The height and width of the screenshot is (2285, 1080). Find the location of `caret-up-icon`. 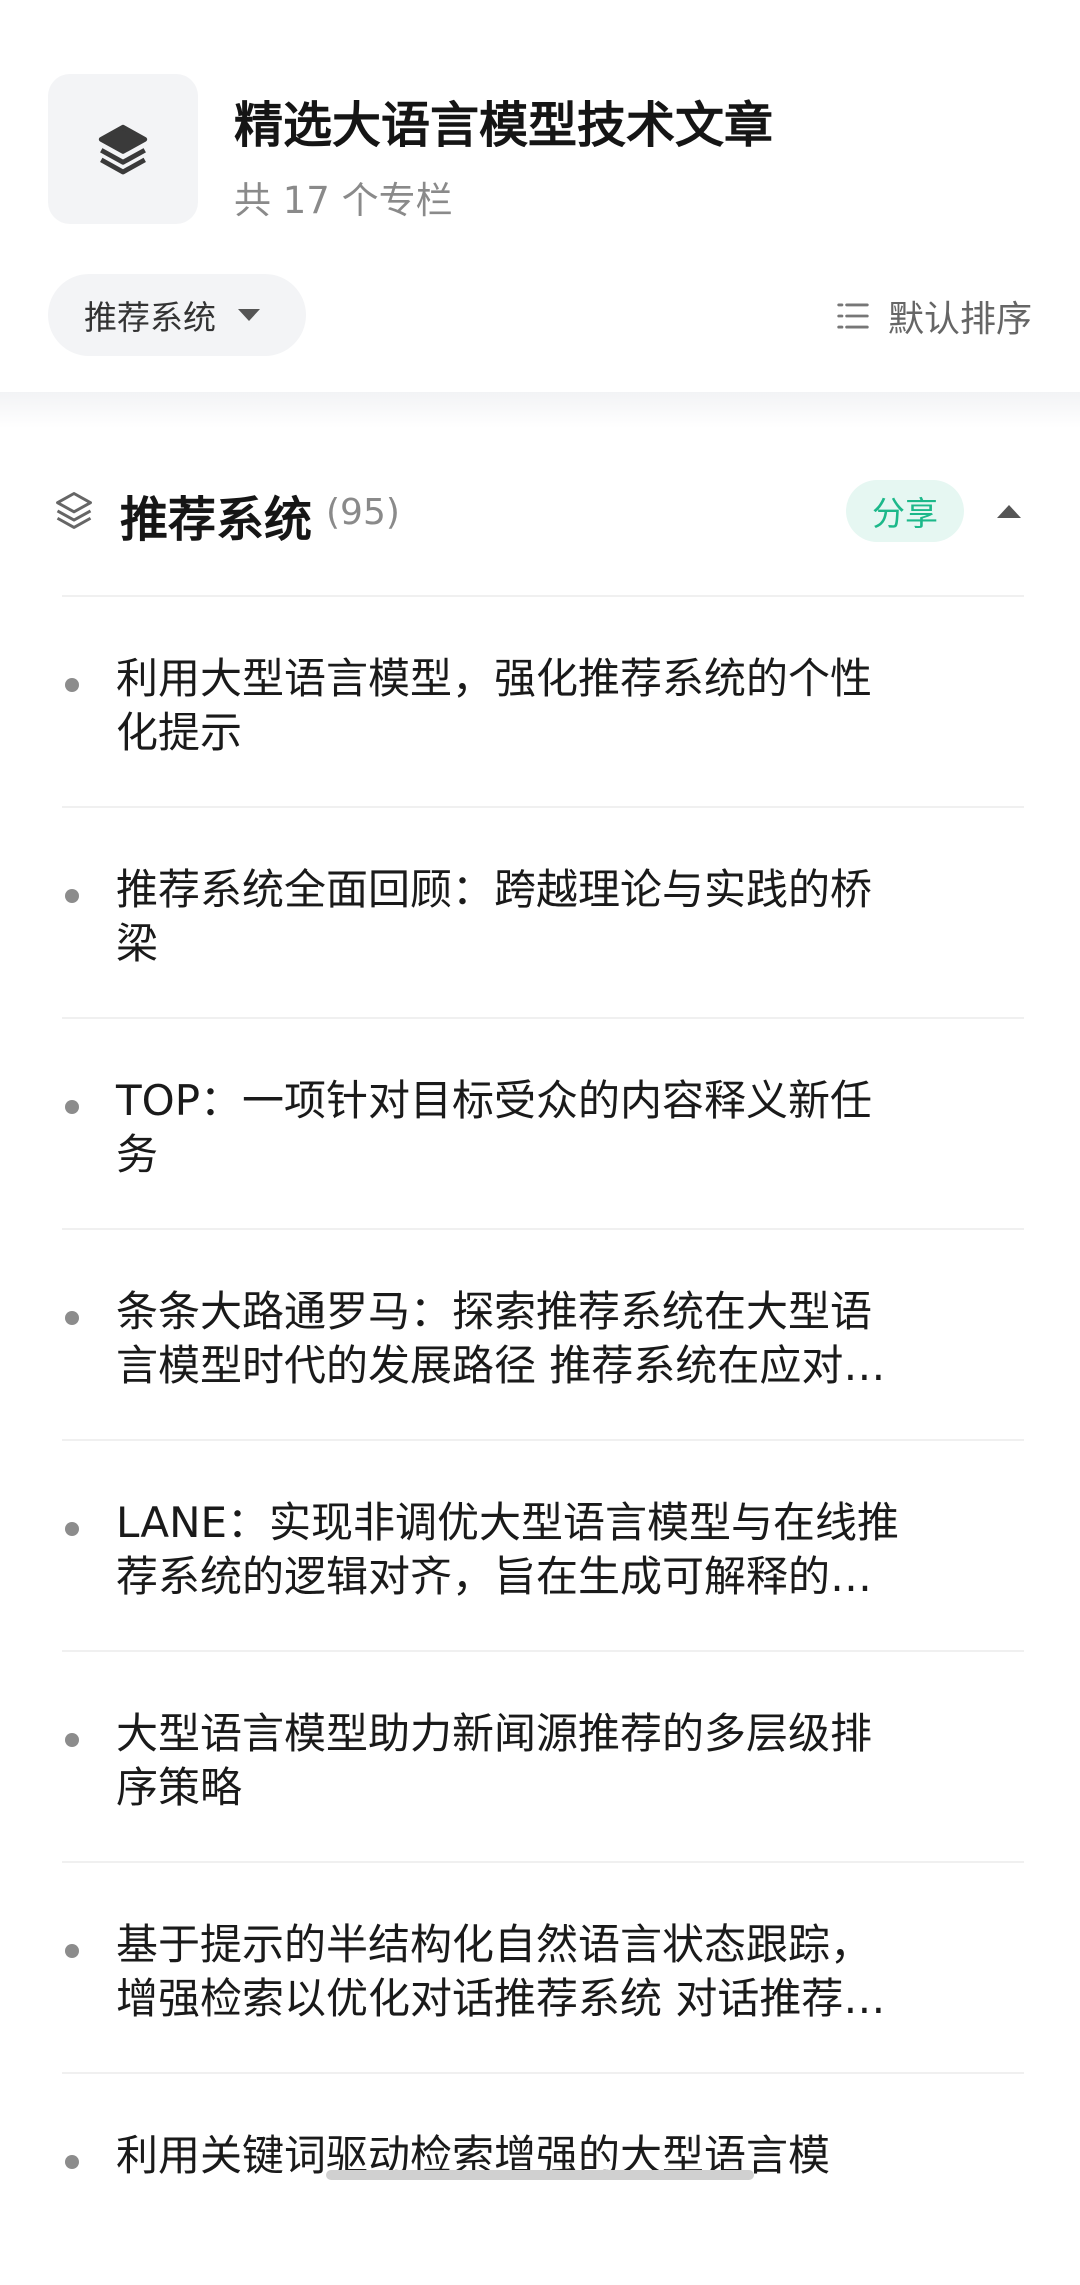

caret-up-icon is located at coordinates (1009, 511).